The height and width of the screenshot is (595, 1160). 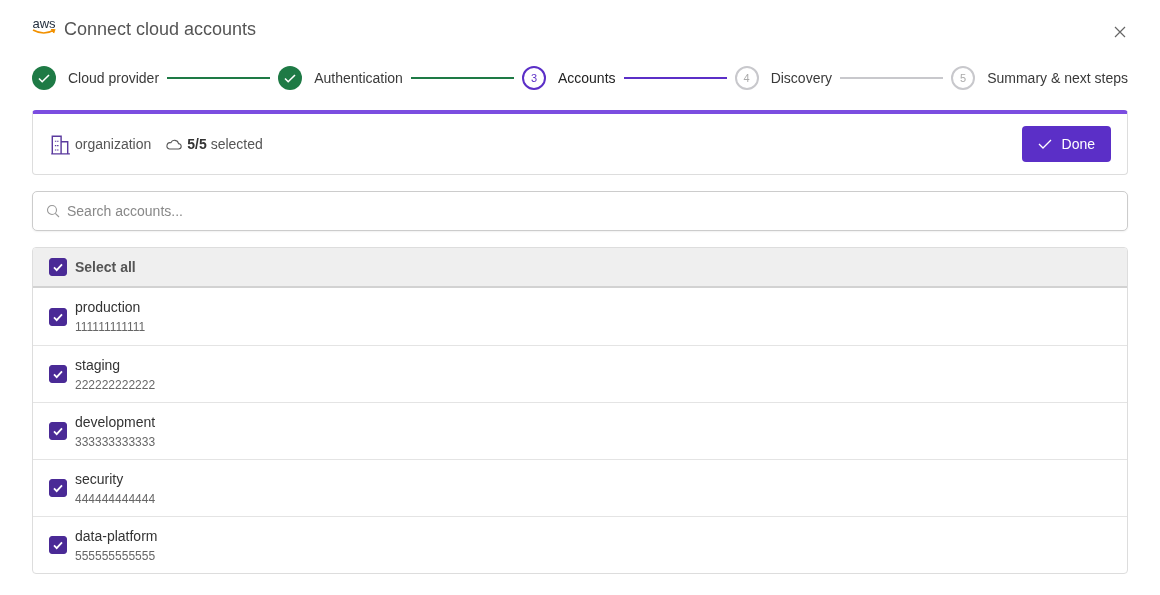 What do you see at coordinates (225, 144) in the screenshot?
I see `selected-count: 5/5 selected` at bounding box center [225, 144].